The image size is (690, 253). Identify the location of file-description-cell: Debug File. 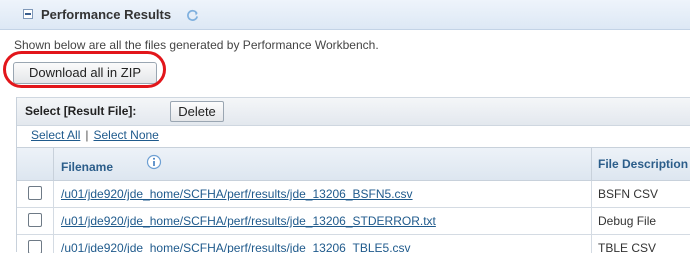
(640, 221).